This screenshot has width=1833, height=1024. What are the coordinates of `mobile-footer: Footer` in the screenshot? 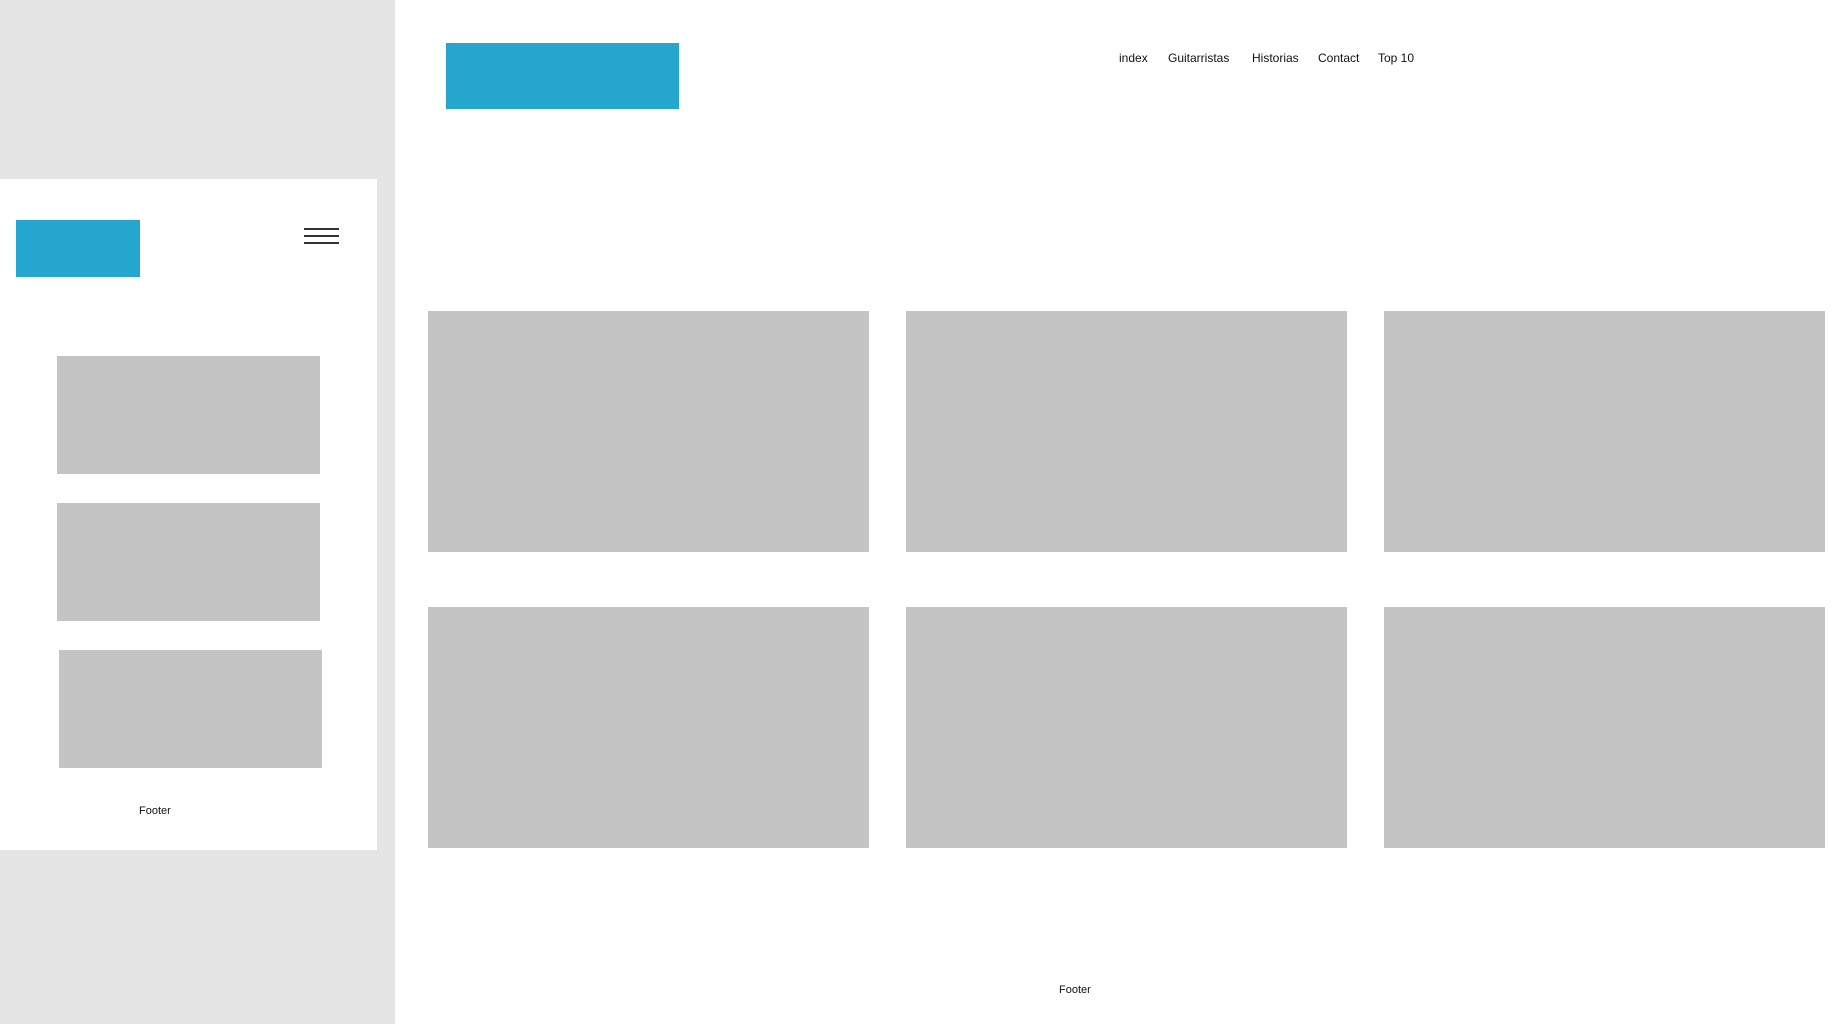 It's located at (155, 811).